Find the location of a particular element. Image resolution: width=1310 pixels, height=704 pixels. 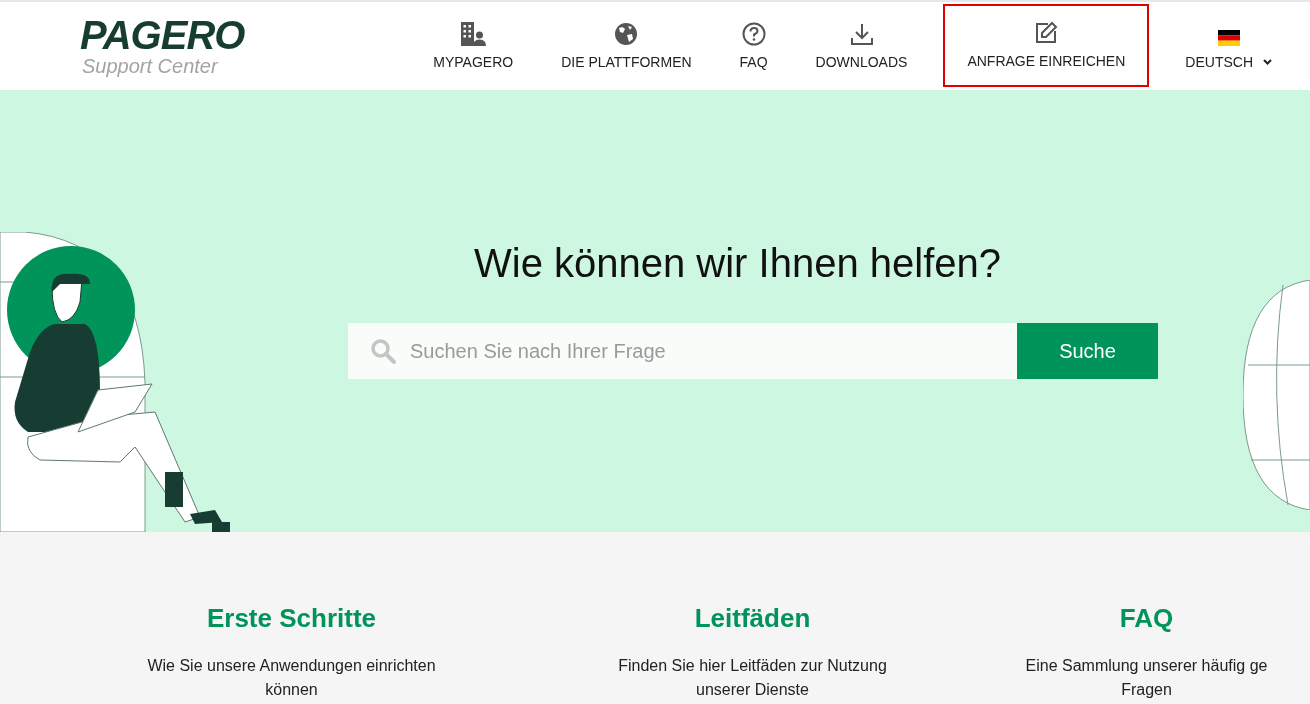

nav-link: DEUTSCH is located at coordinates (1228, 46).